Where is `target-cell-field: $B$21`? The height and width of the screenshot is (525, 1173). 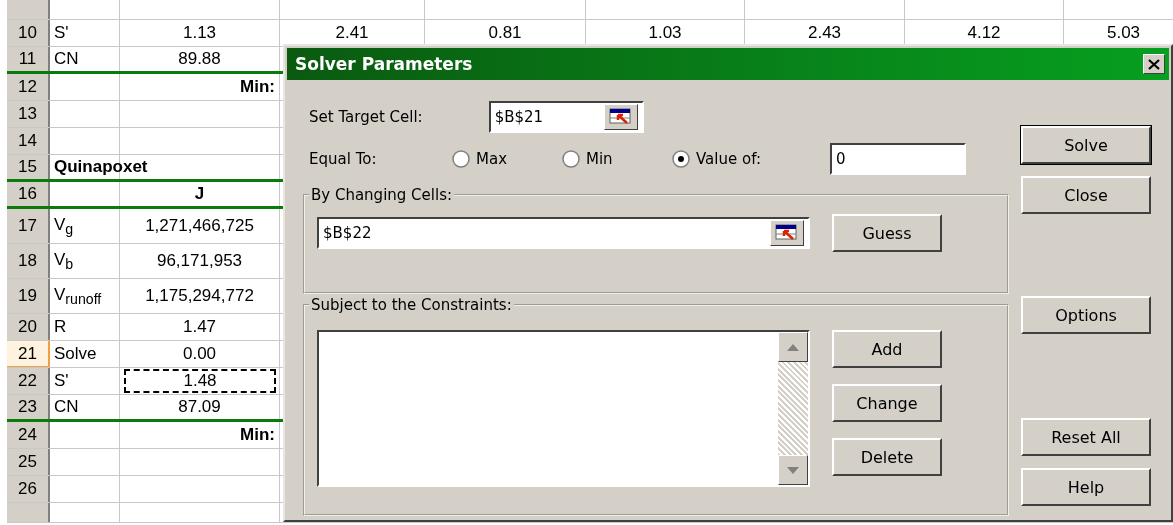
target-cell-field: $B$21 is located at coordinates (566, 117).